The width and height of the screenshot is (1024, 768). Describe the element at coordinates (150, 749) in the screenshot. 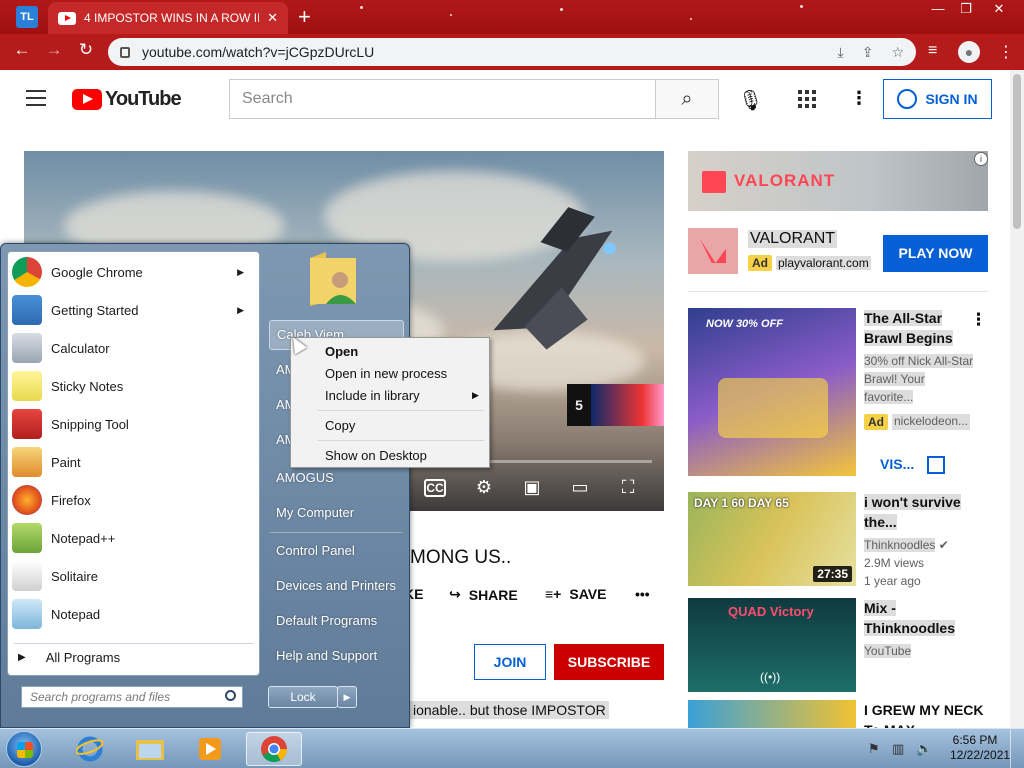

I see `taskbar-explorer` at that location.